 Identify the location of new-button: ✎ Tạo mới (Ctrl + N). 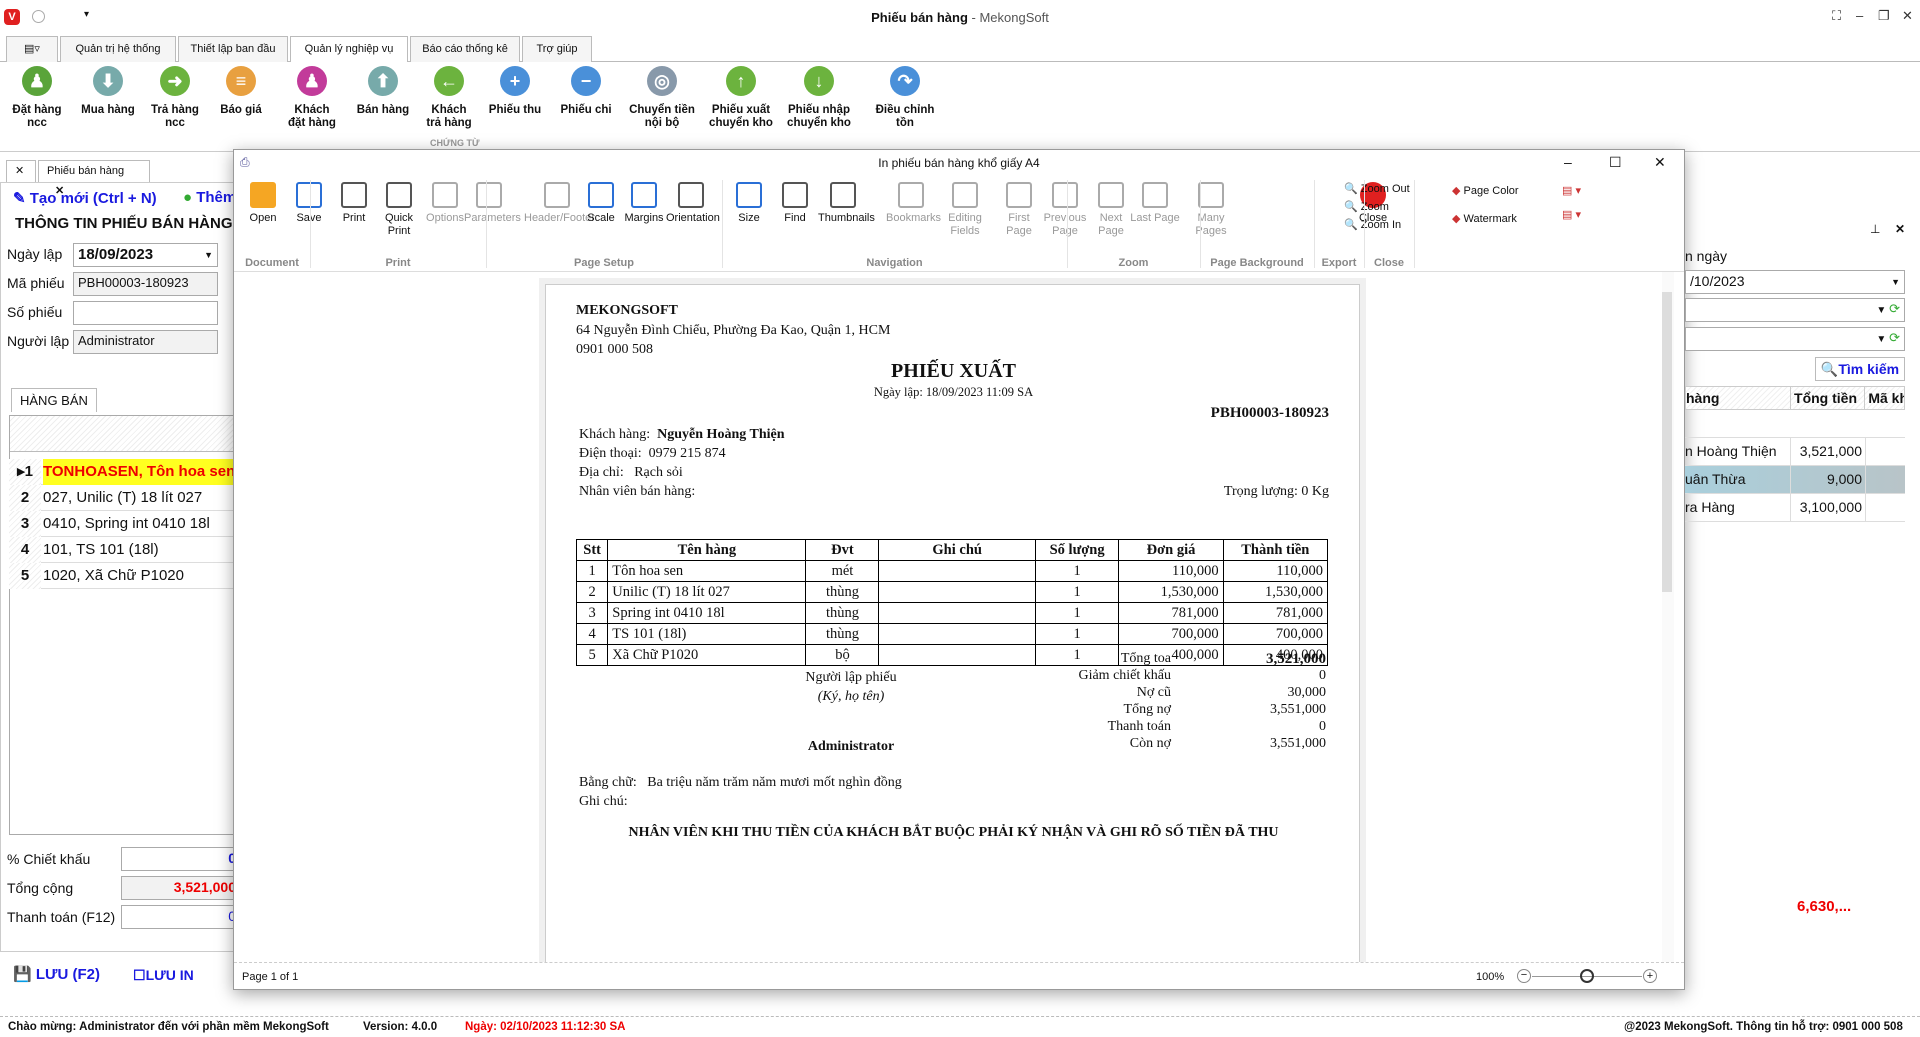
(85, 198).